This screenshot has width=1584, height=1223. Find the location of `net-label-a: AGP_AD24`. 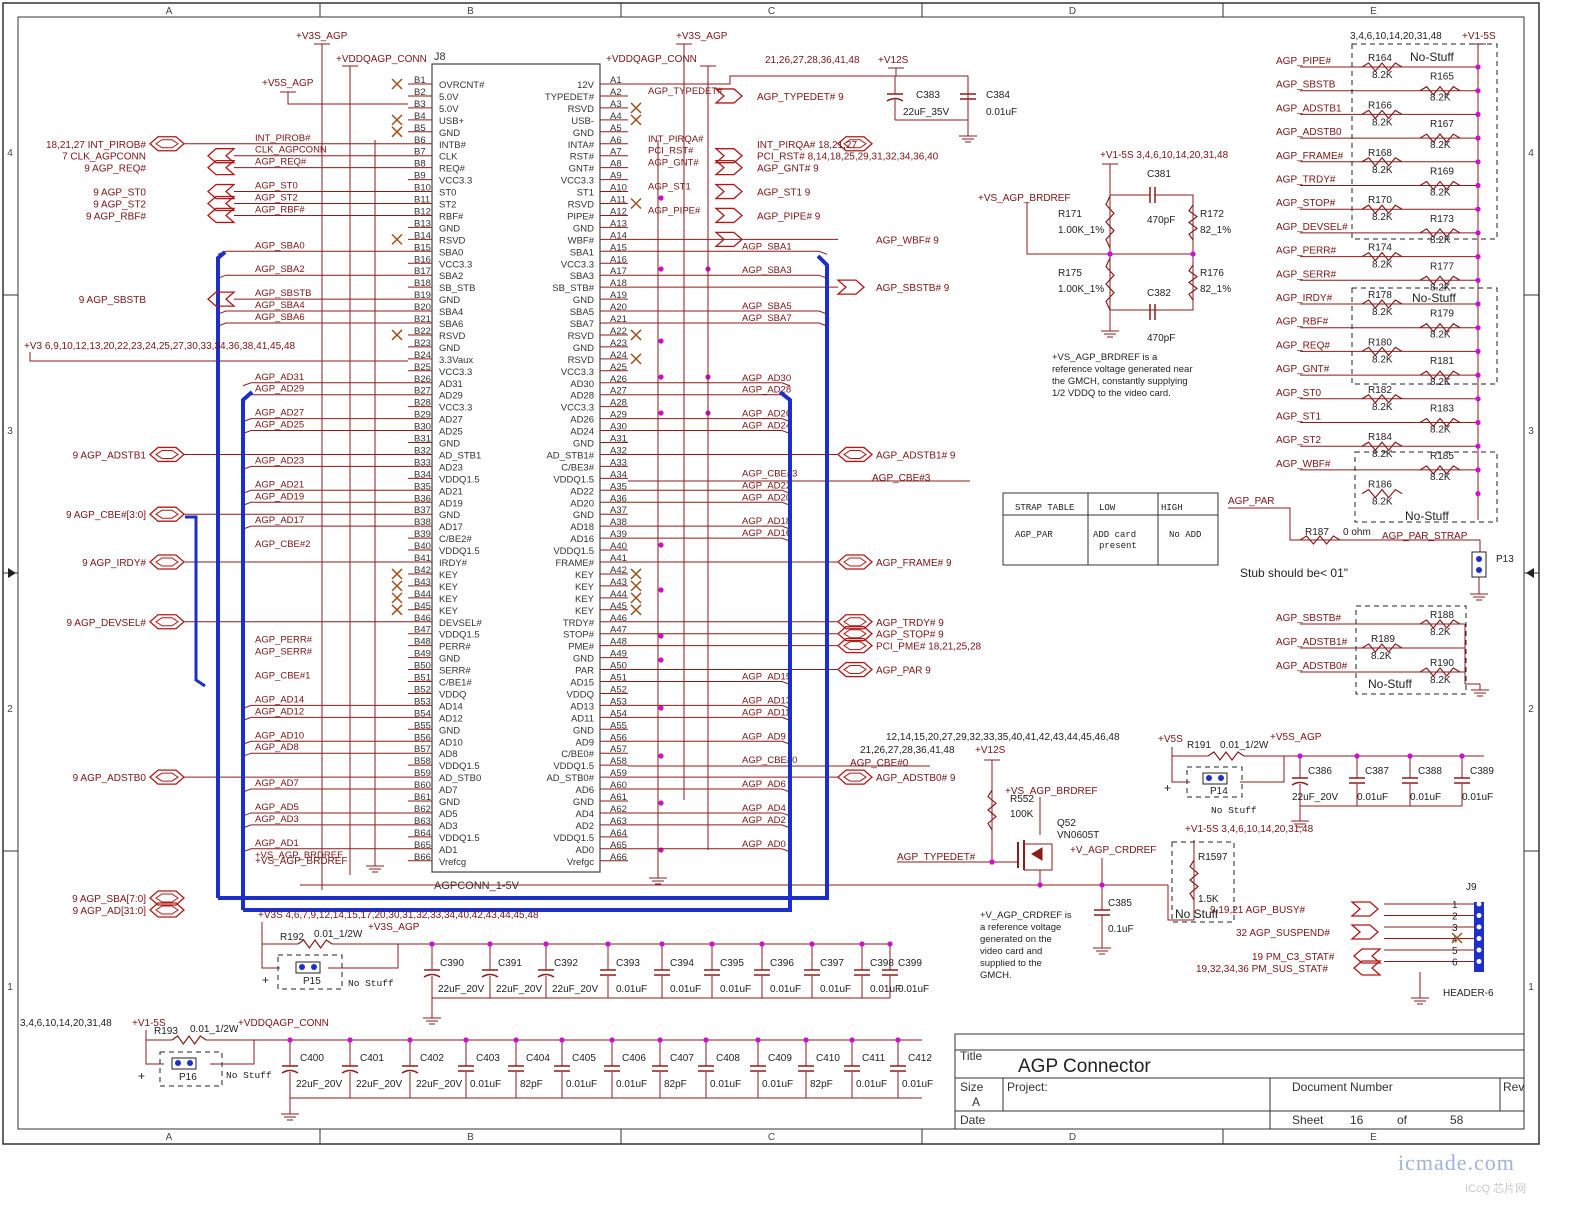

net-label-a: AGP_AD24 is located at coordinates (766, 426).